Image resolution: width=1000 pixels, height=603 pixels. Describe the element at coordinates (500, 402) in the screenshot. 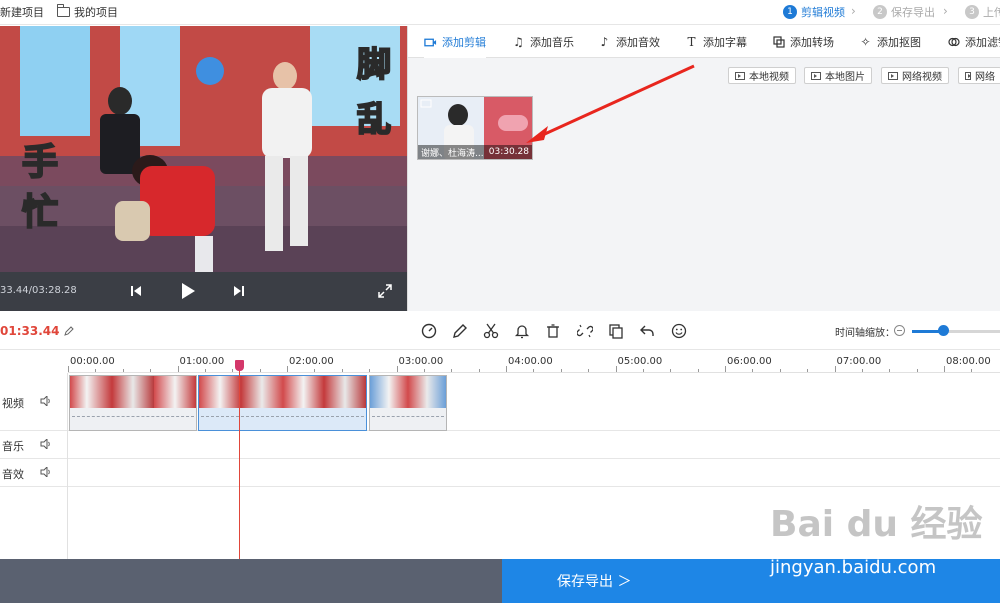

I see `video-track: 视频` at that location.